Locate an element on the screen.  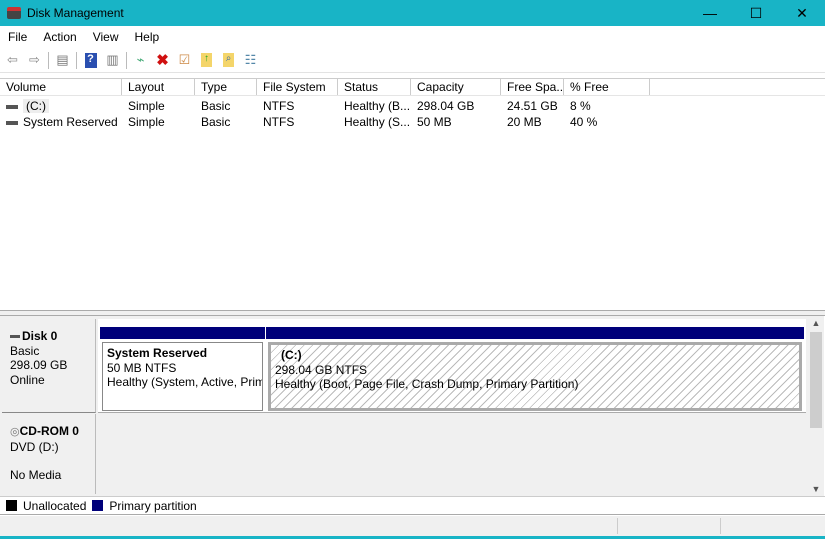
menu-help: Help is located at coordinates (147, 37).